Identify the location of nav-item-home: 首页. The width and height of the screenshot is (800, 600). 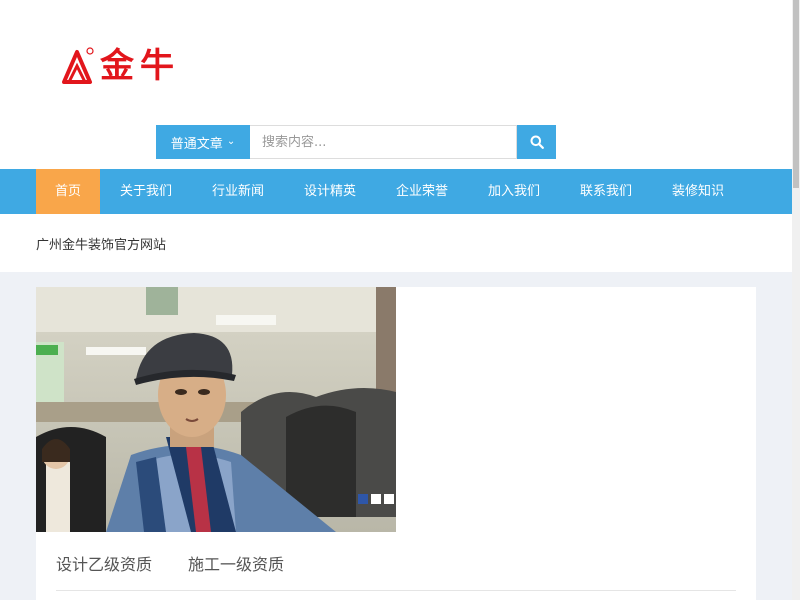
(68, 191).